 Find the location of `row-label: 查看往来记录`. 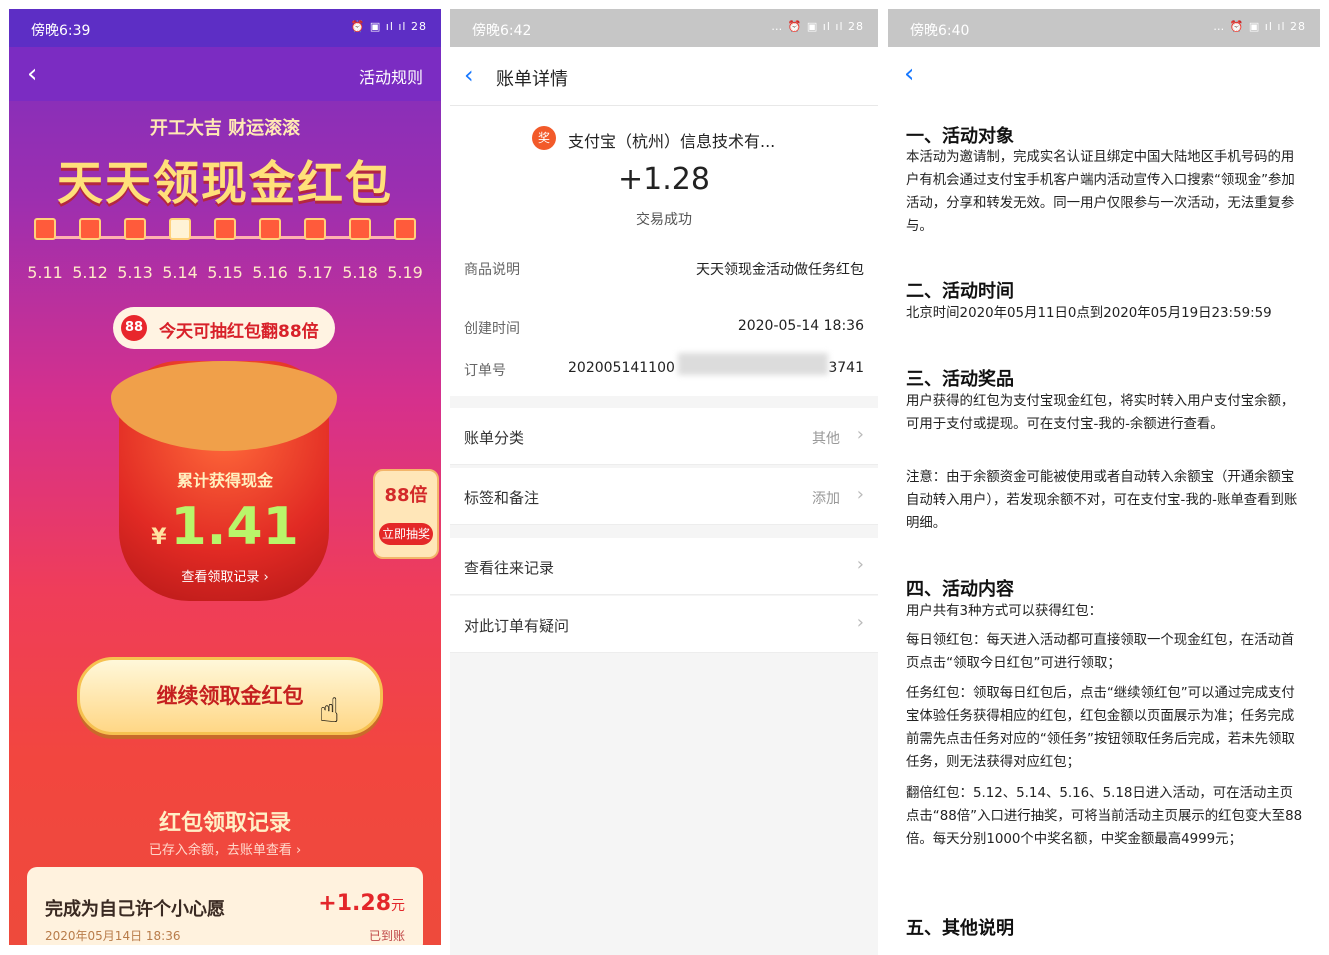

row-label: 查看往来记录 is located at coordinates (509, 568).